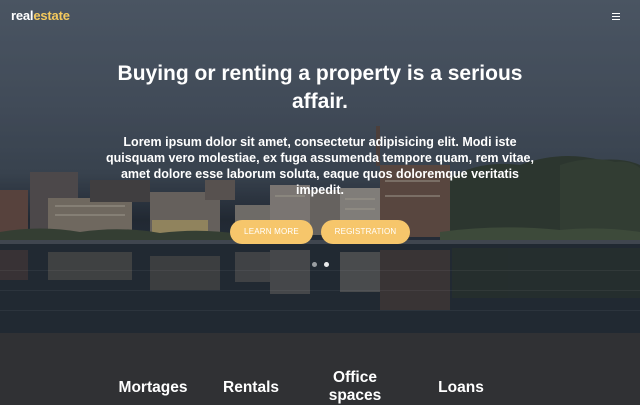  I want to click on service-mortgages: Mortages, so click(153, 388).